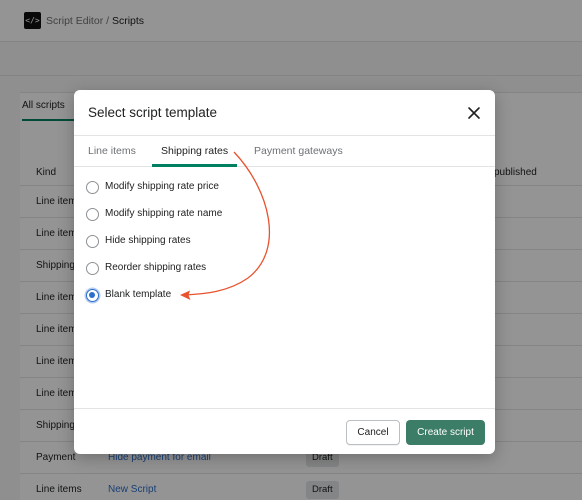  I want to click on radio-button-selected, so click(92, 295).